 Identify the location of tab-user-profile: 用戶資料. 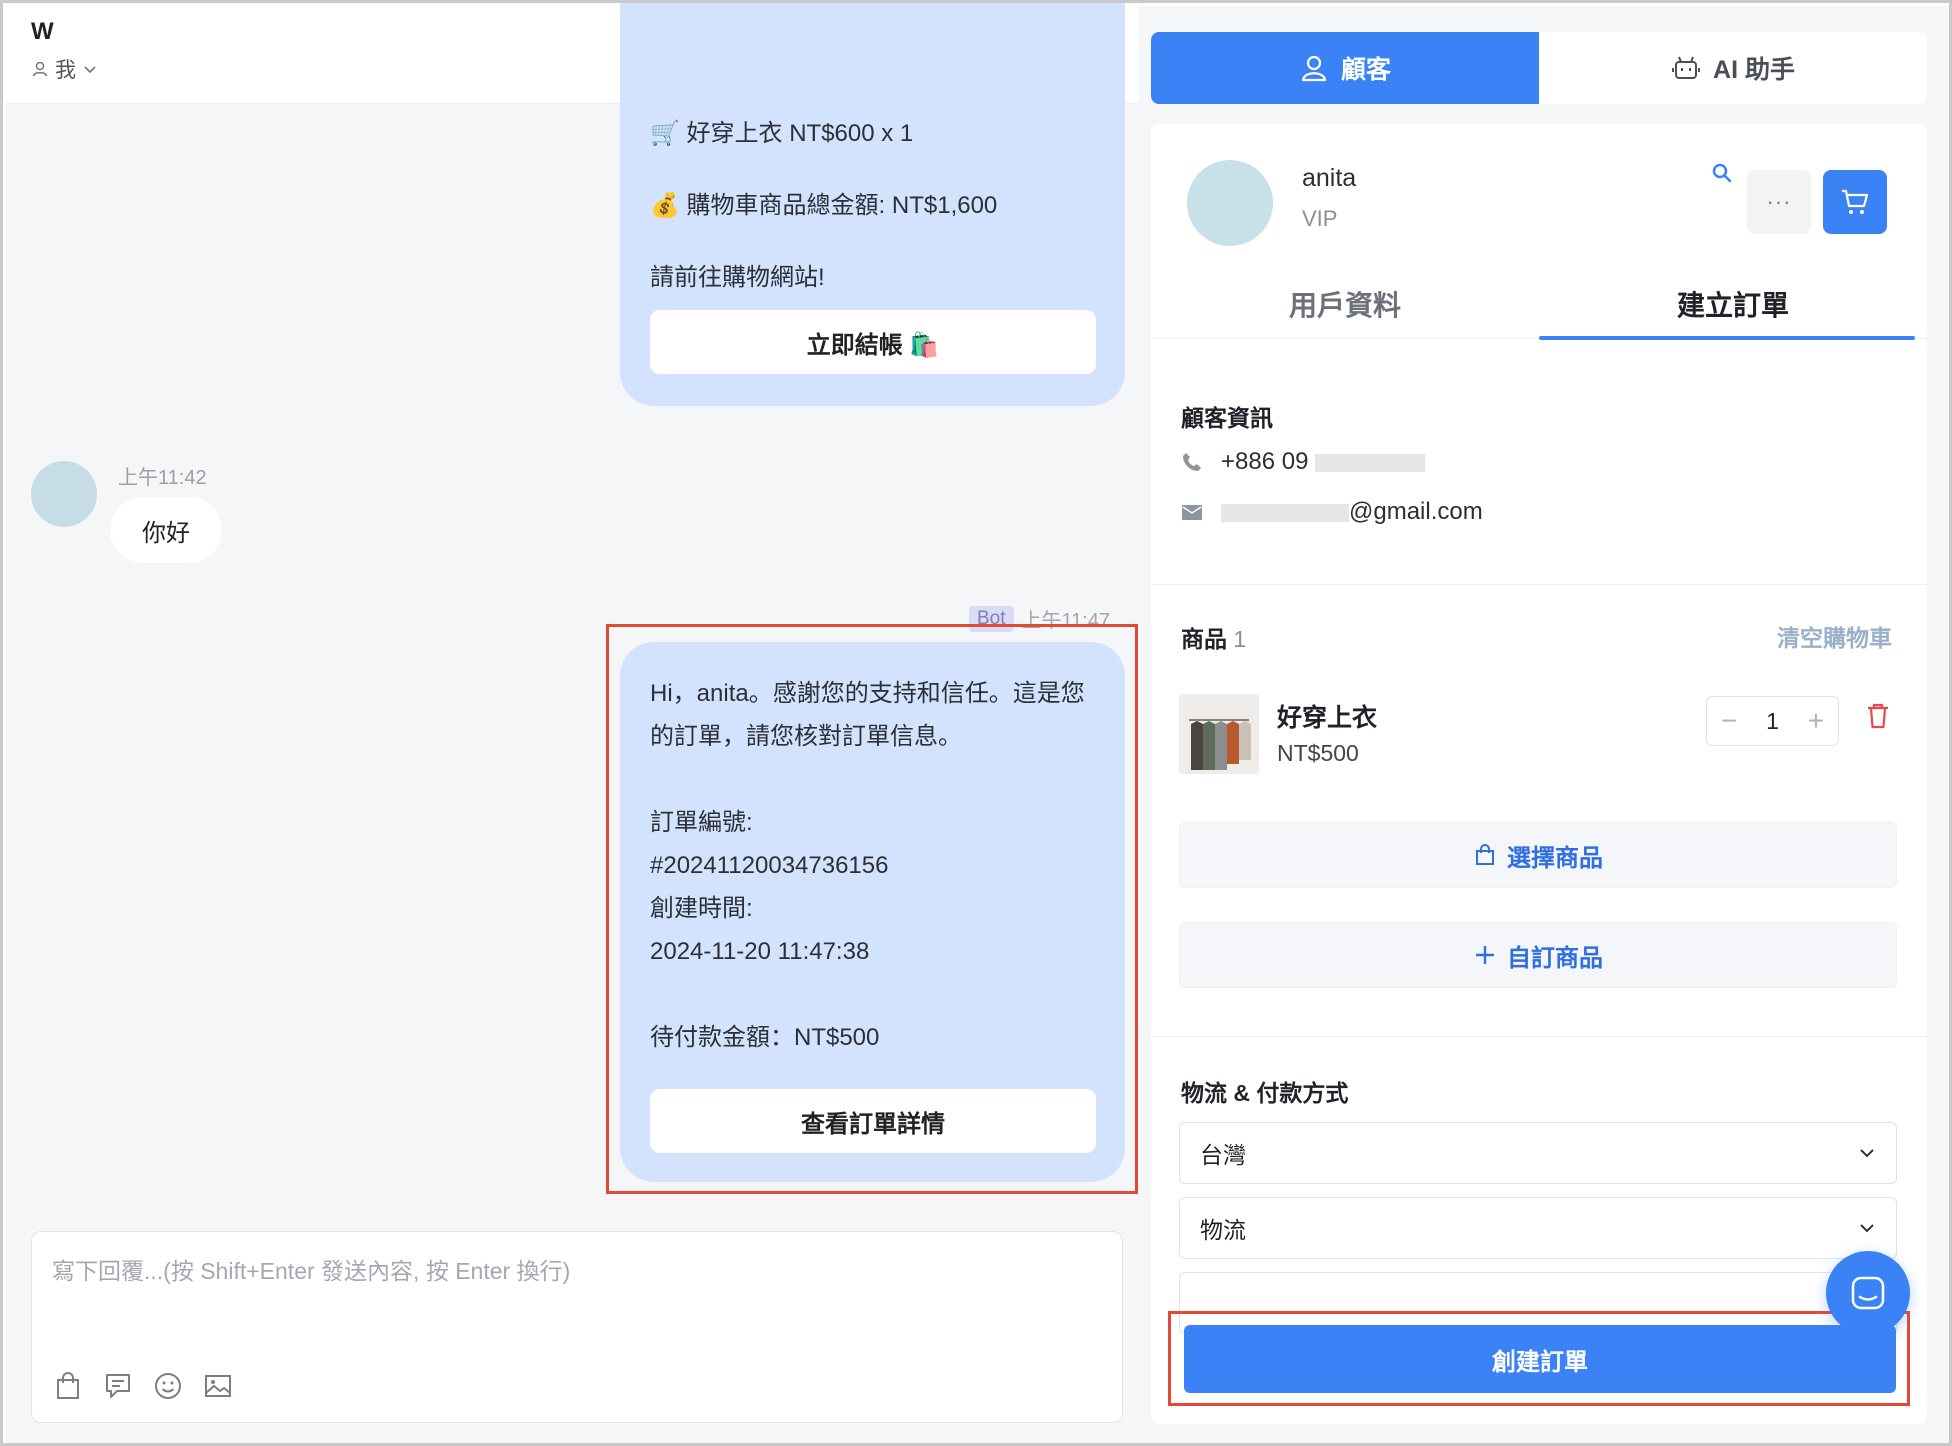
(1345, 303).